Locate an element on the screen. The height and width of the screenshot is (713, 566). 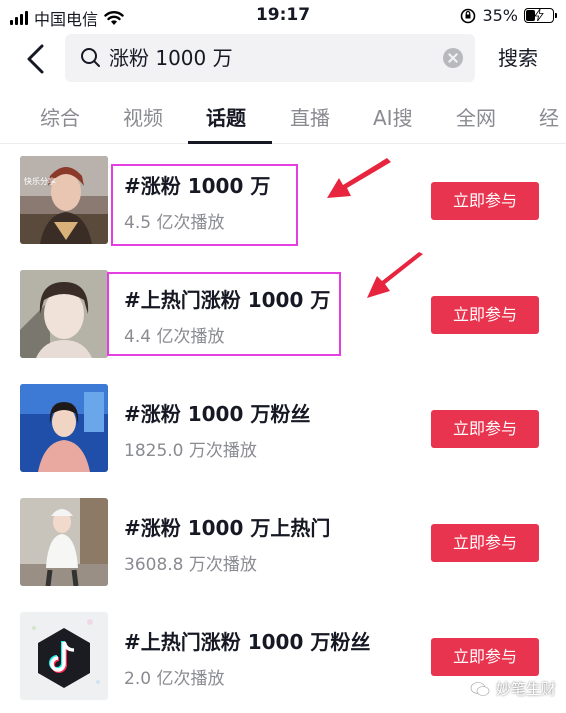
topic-thumbnail: 快乐分享 is located at coordinates (64, 200).